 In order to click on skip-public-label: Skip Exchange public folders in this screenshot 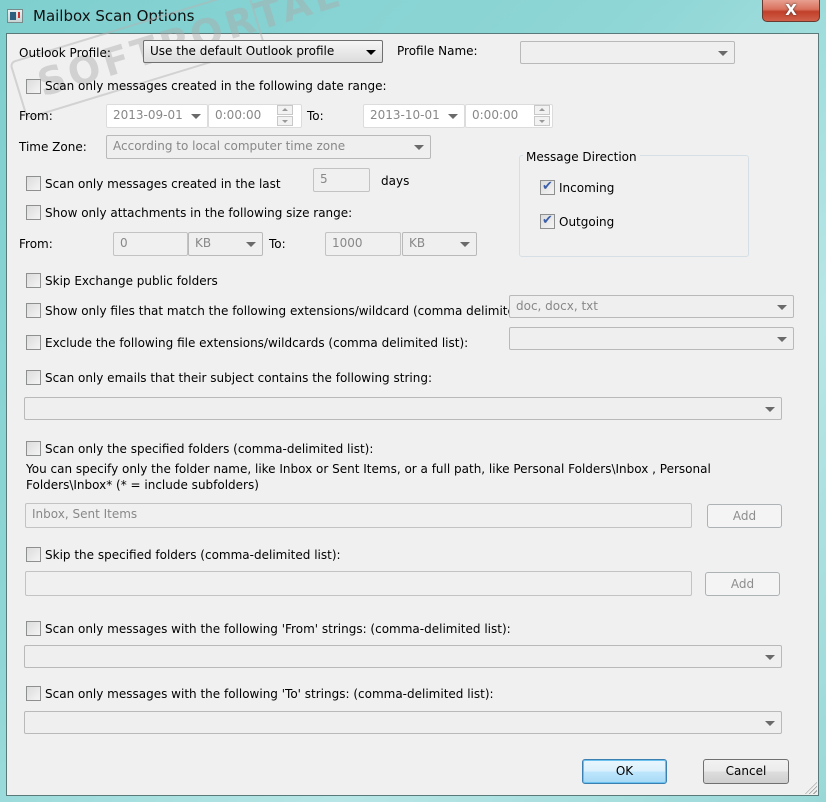, I will do `click(131, 281)`.